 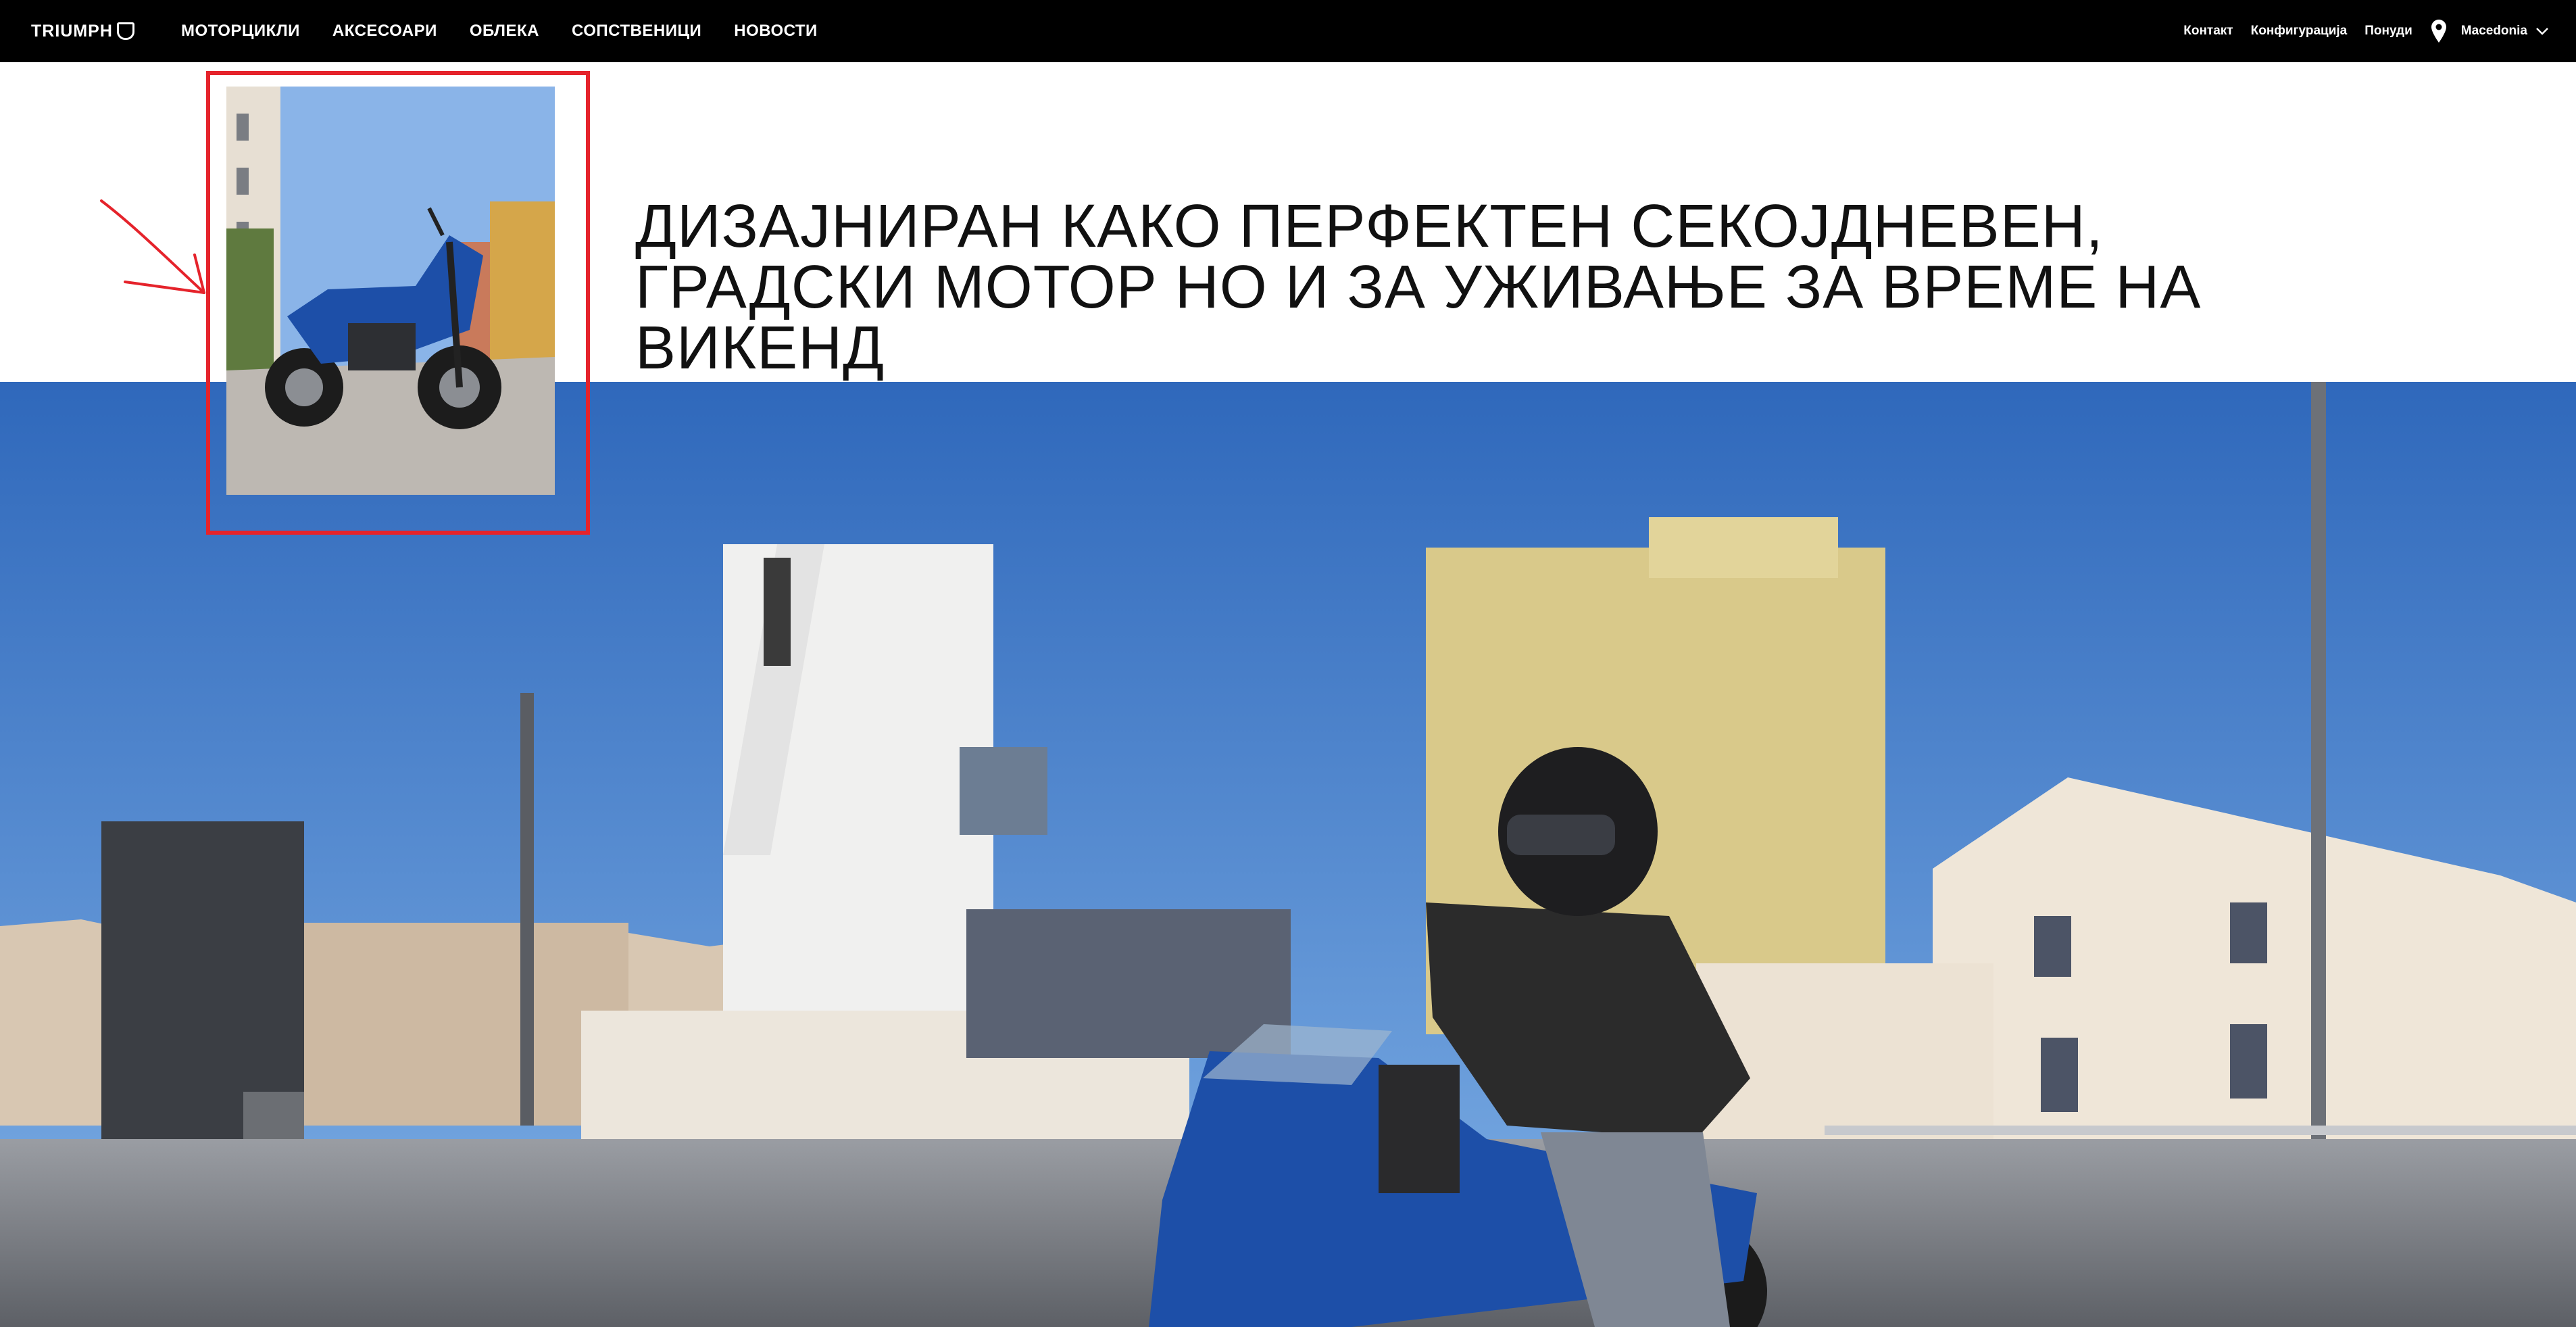 What do you see at coordinates (2299, 31) in the screenshot?
I see `nav-link-configurator: Конфигурација` at bounding box center [2299, 31].